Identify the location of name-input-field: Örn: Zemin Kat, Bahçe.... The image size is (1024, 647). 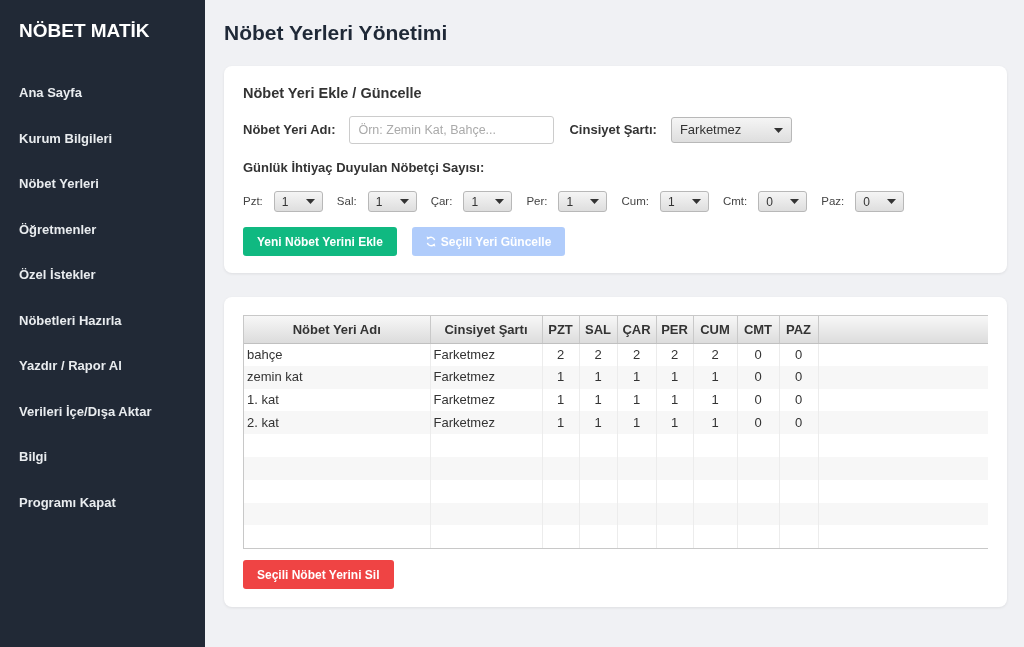
(452, 130).